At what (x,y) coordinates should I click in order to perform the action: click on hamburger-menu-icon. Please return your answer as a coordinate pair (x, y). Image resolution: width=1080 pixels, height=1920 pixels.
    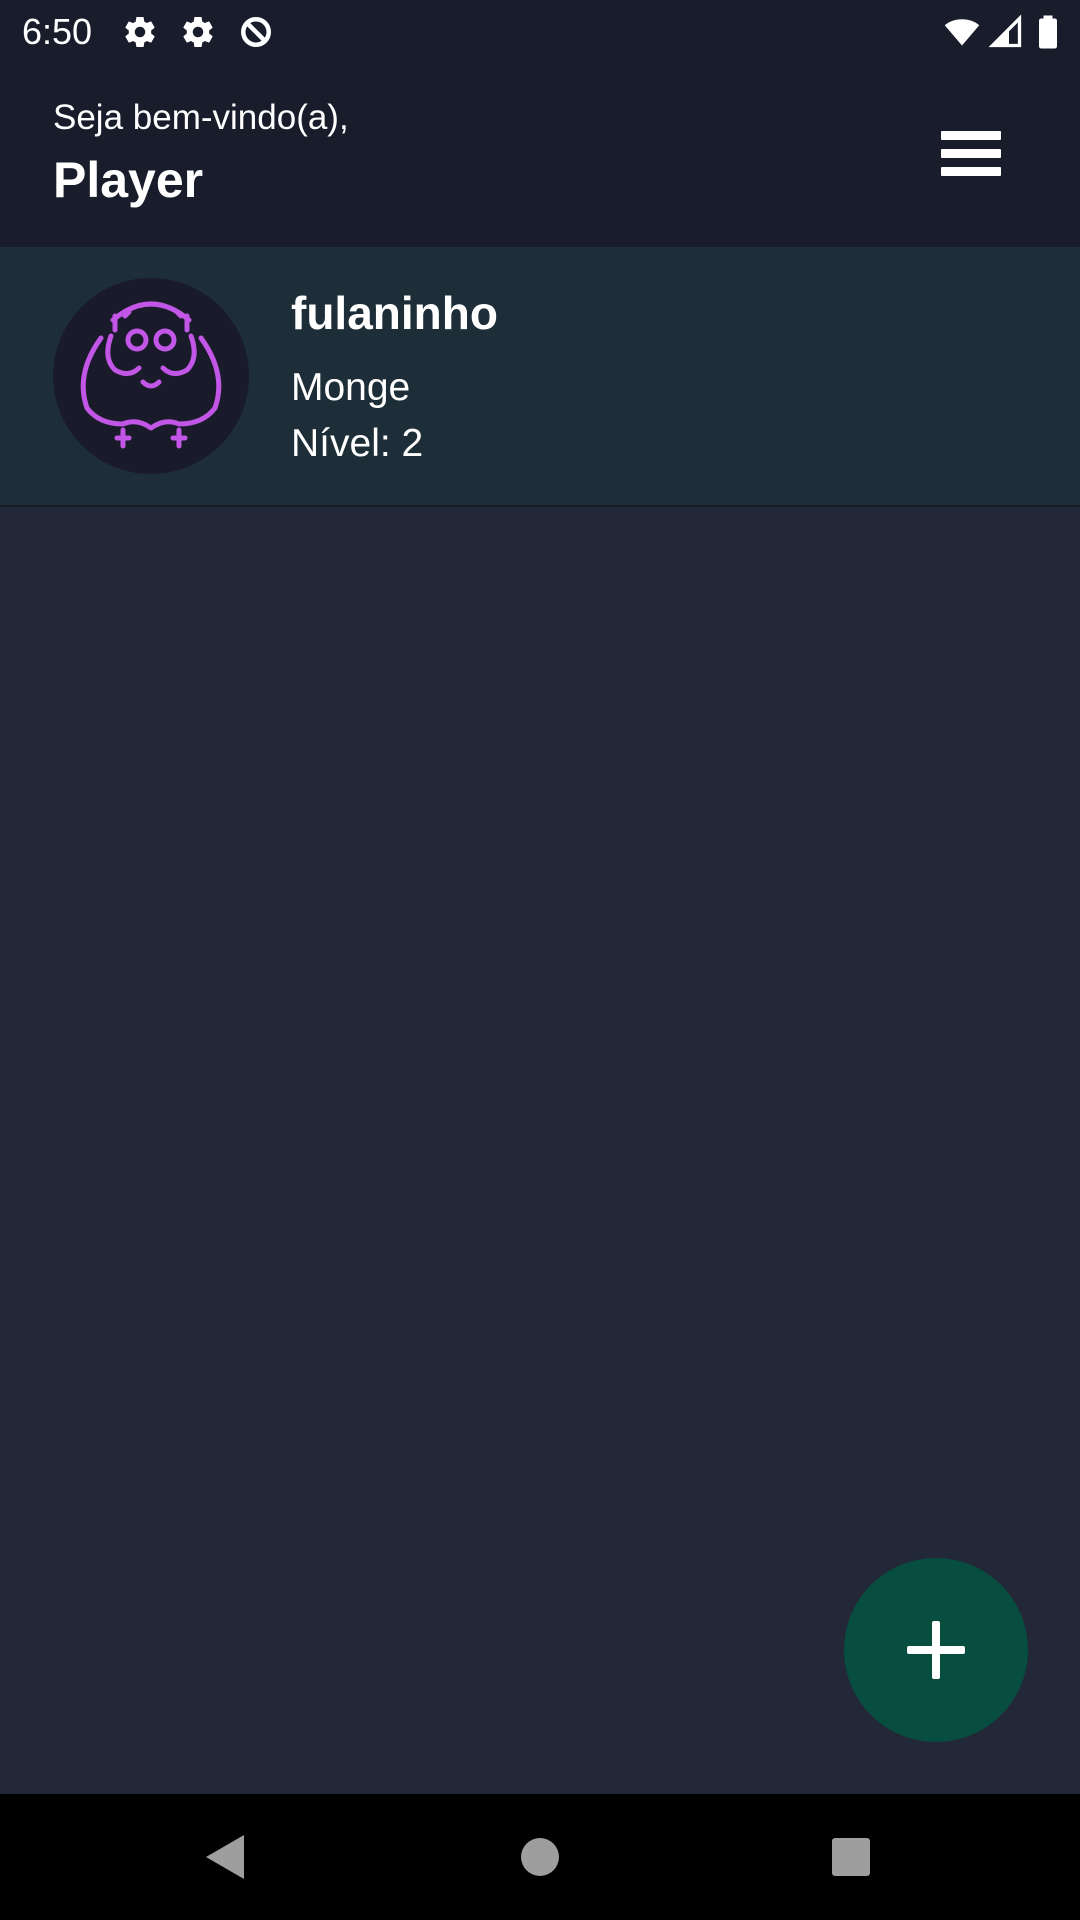
    Looking at the image, I should click on (971, 153).